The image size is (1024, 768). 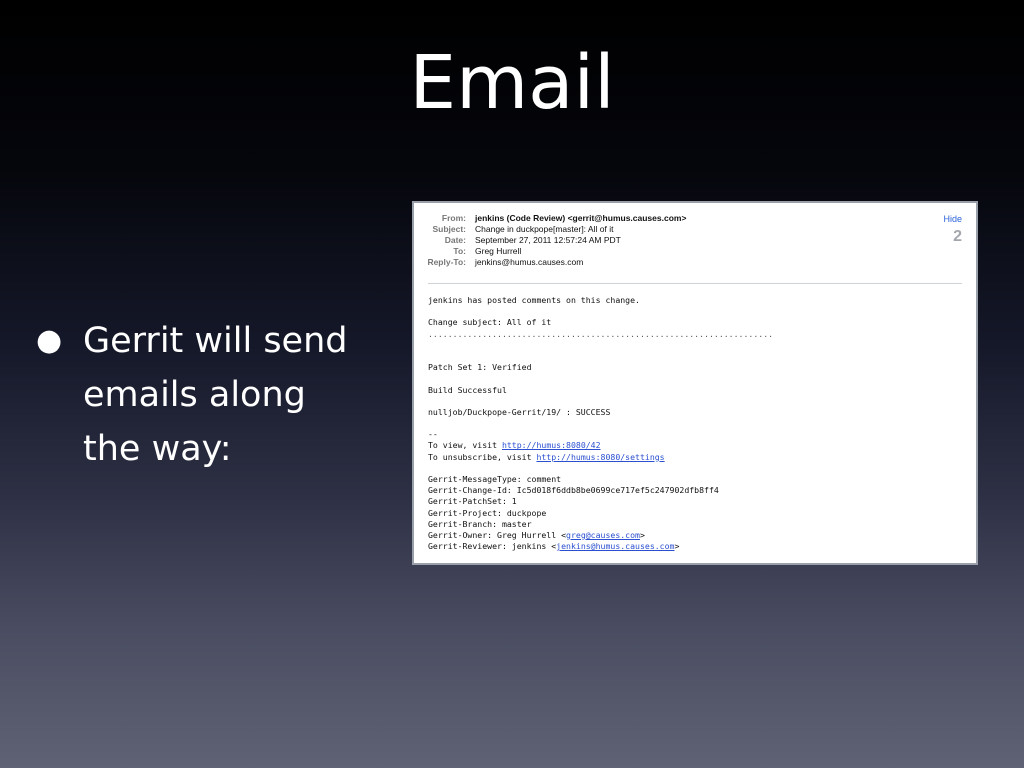 What do you see at coordinates (467, 389) in the screenshot?
I see `build-status-line: Build Successful` at bounding box center [467, 389].